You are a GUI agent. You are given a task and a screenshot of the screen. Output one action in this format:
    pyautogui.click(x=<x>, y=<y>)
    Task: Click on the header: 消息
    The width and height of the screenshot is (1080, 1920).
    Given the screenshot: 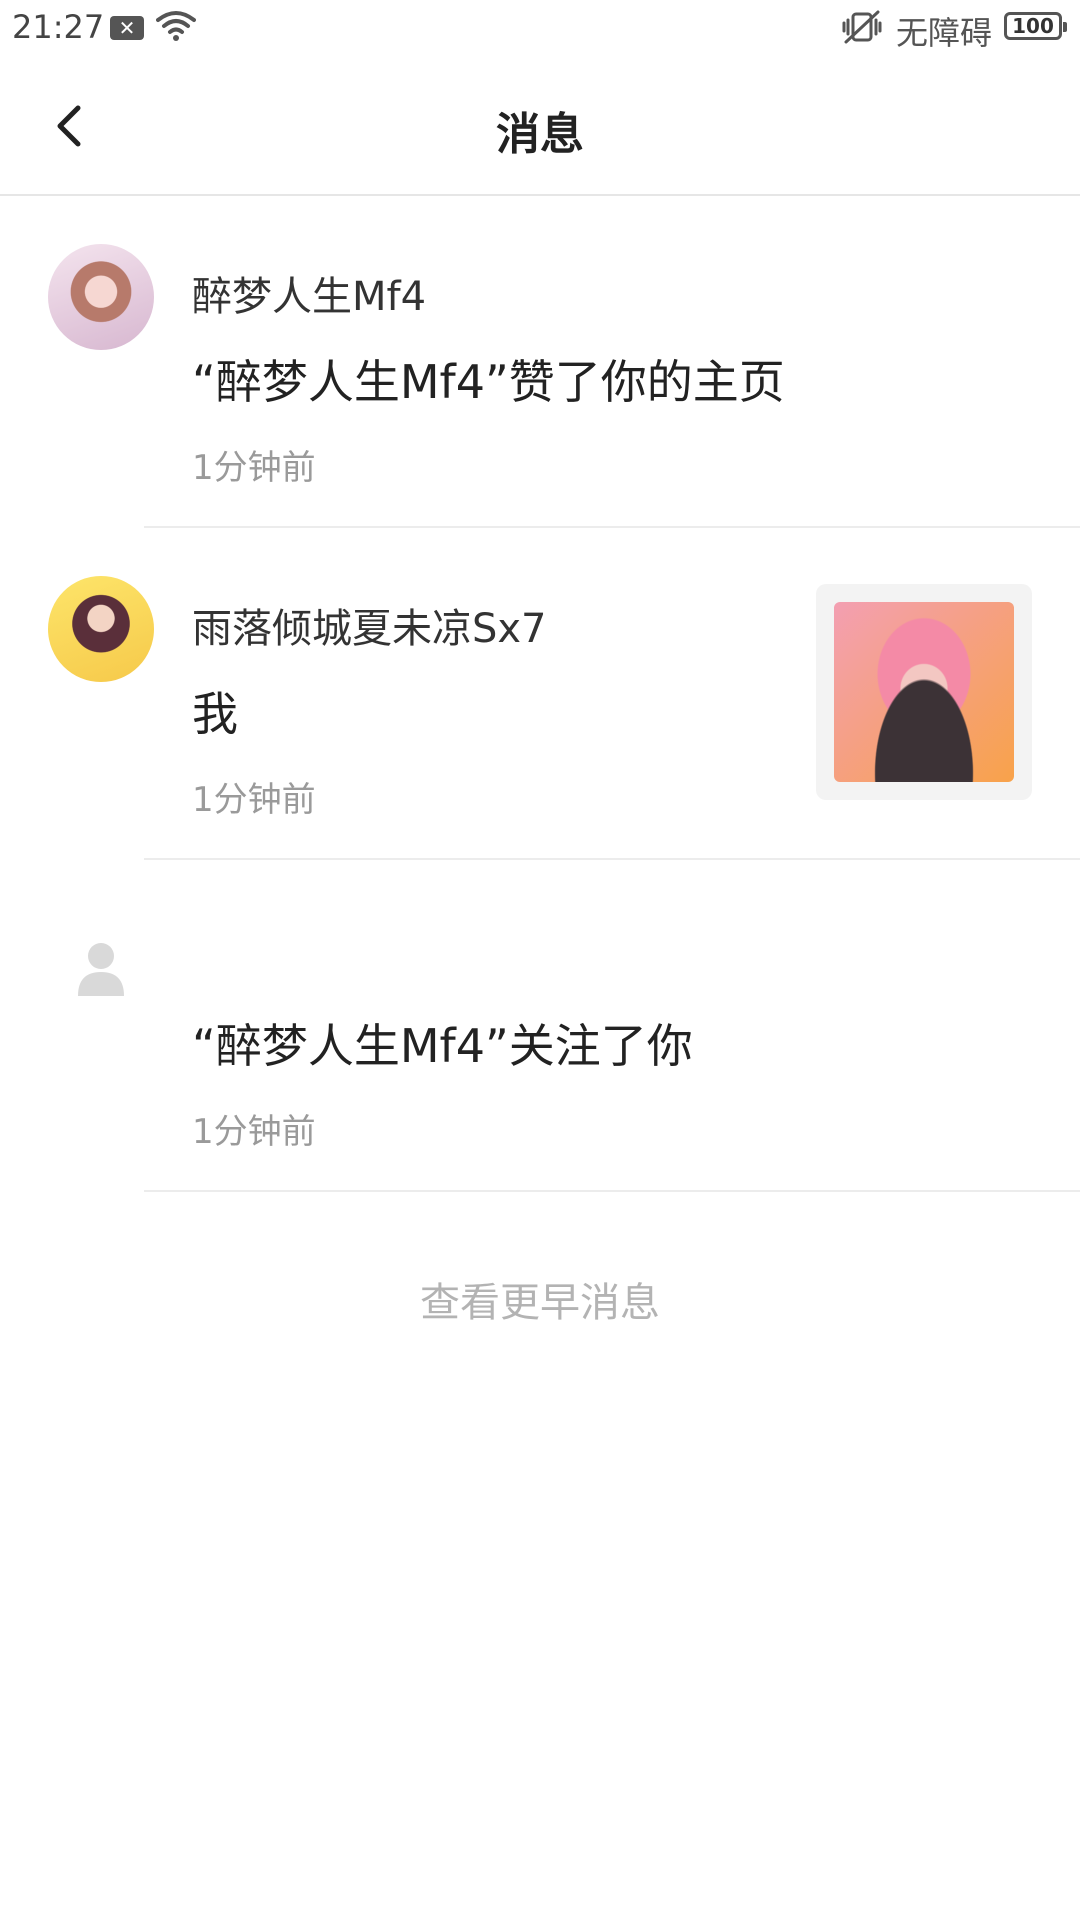 What is the action you would take?
    pyautogui.click(x=540, y=126)
    